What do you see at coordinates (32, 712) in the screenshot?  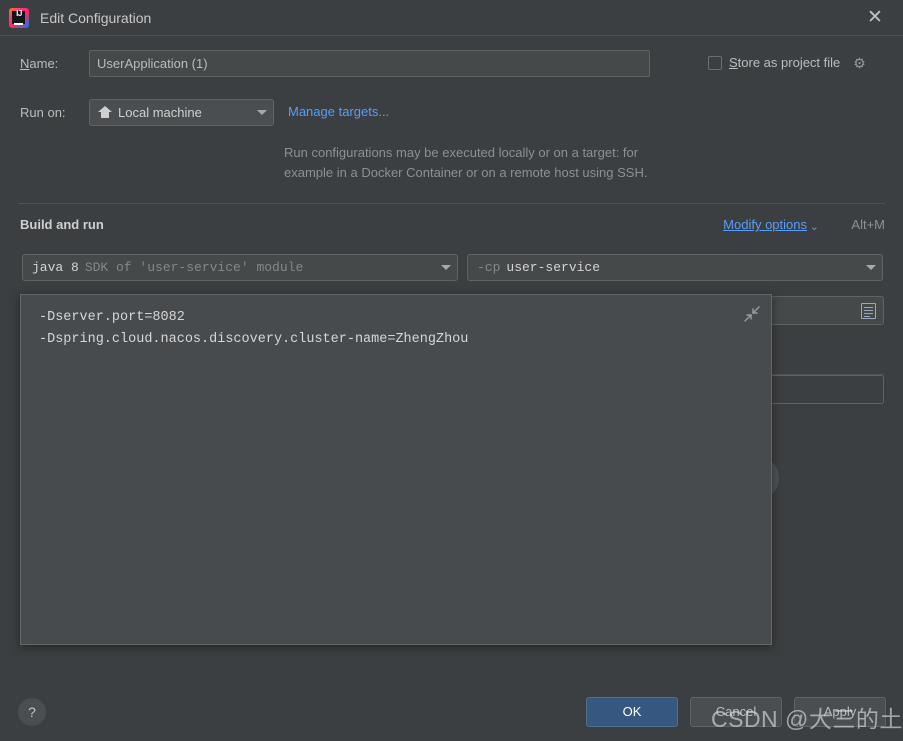 I see `help-button: ?` at bounding box center [32, 712].